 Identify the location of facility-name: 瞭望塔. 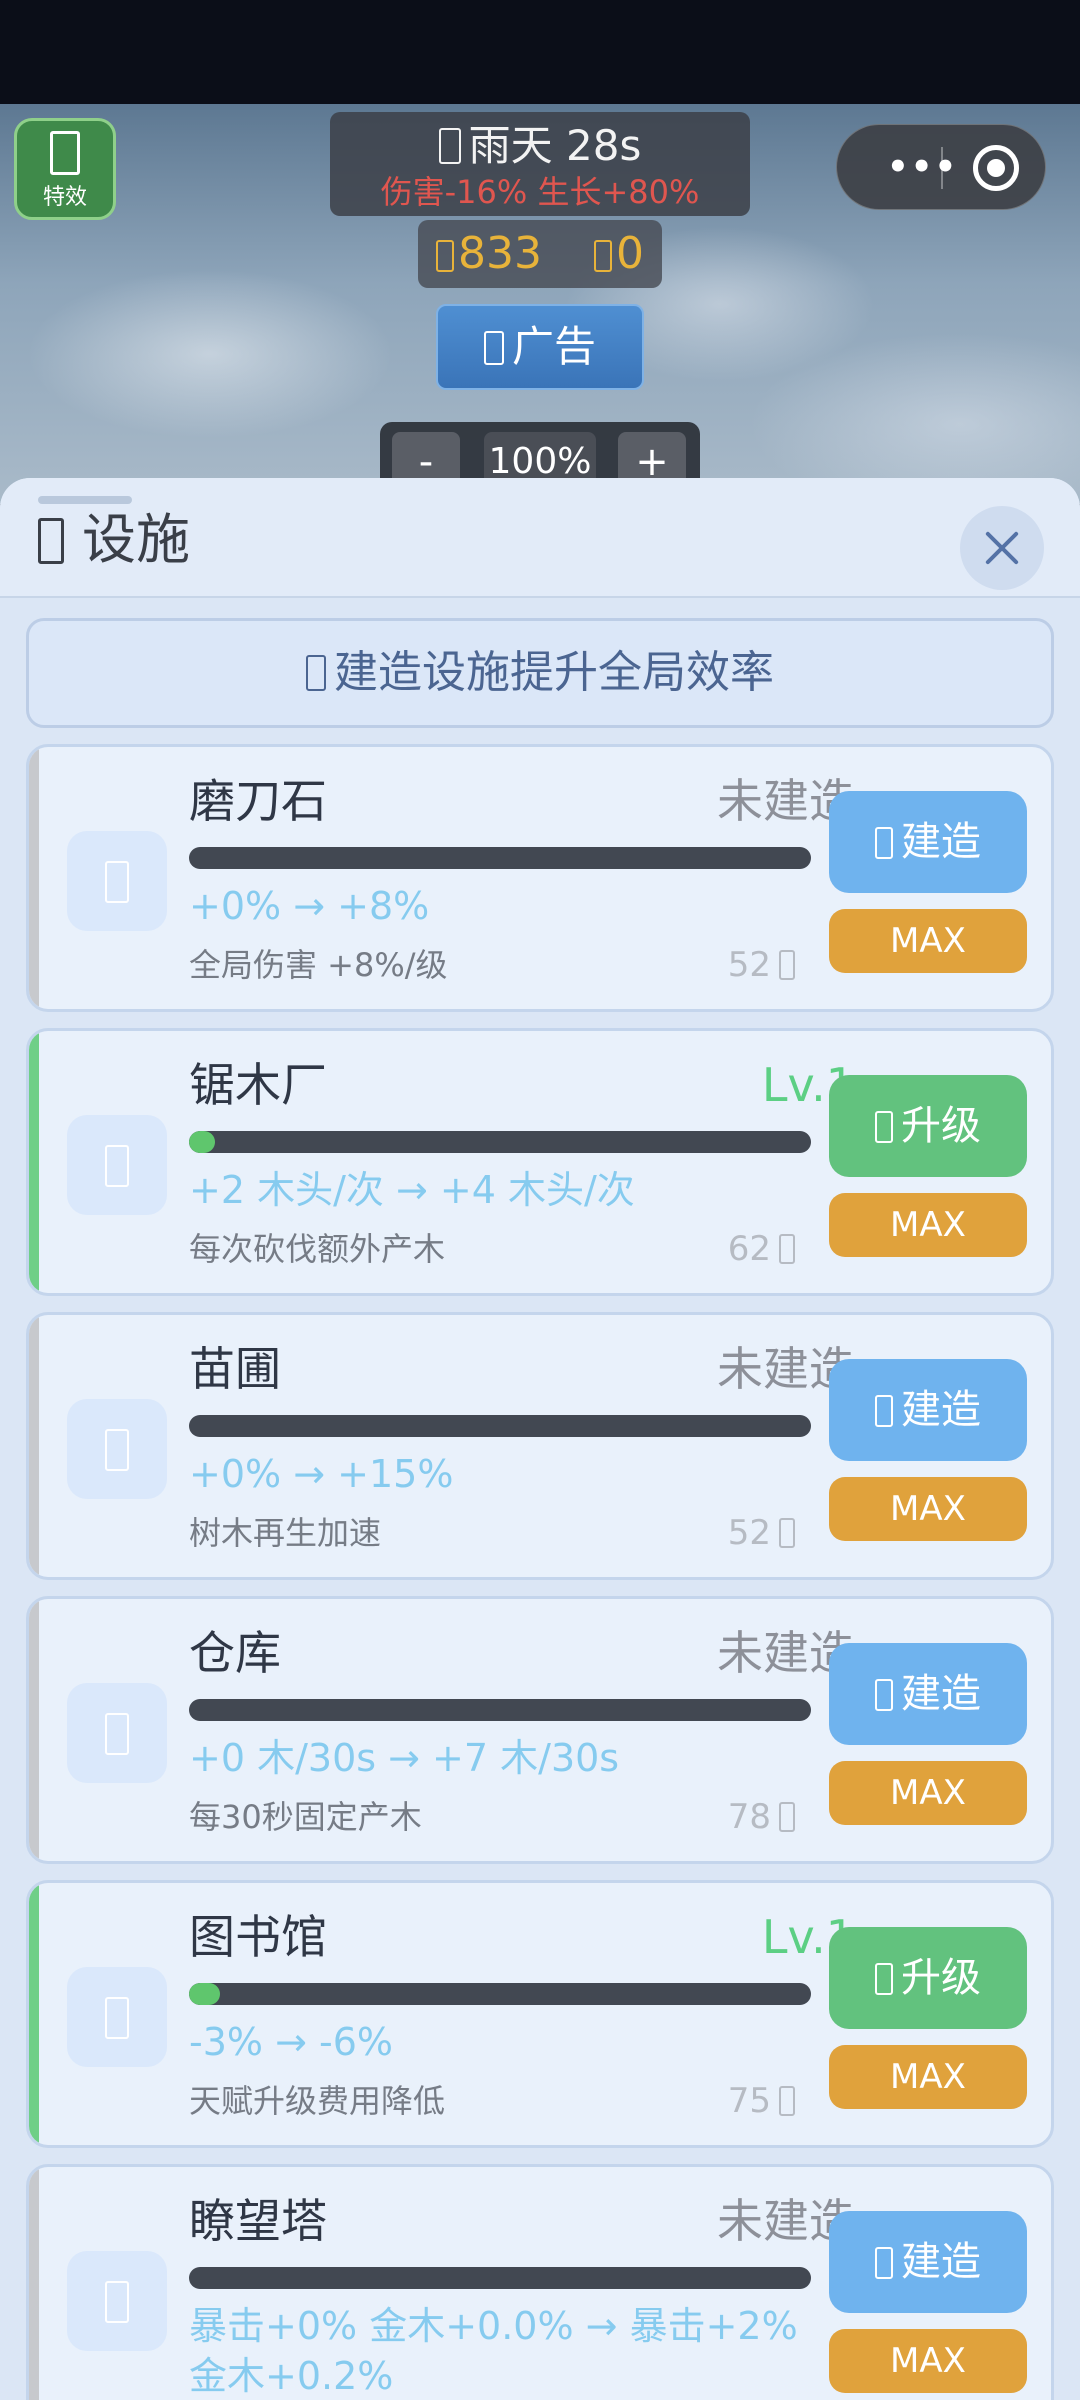
(258, 2221).